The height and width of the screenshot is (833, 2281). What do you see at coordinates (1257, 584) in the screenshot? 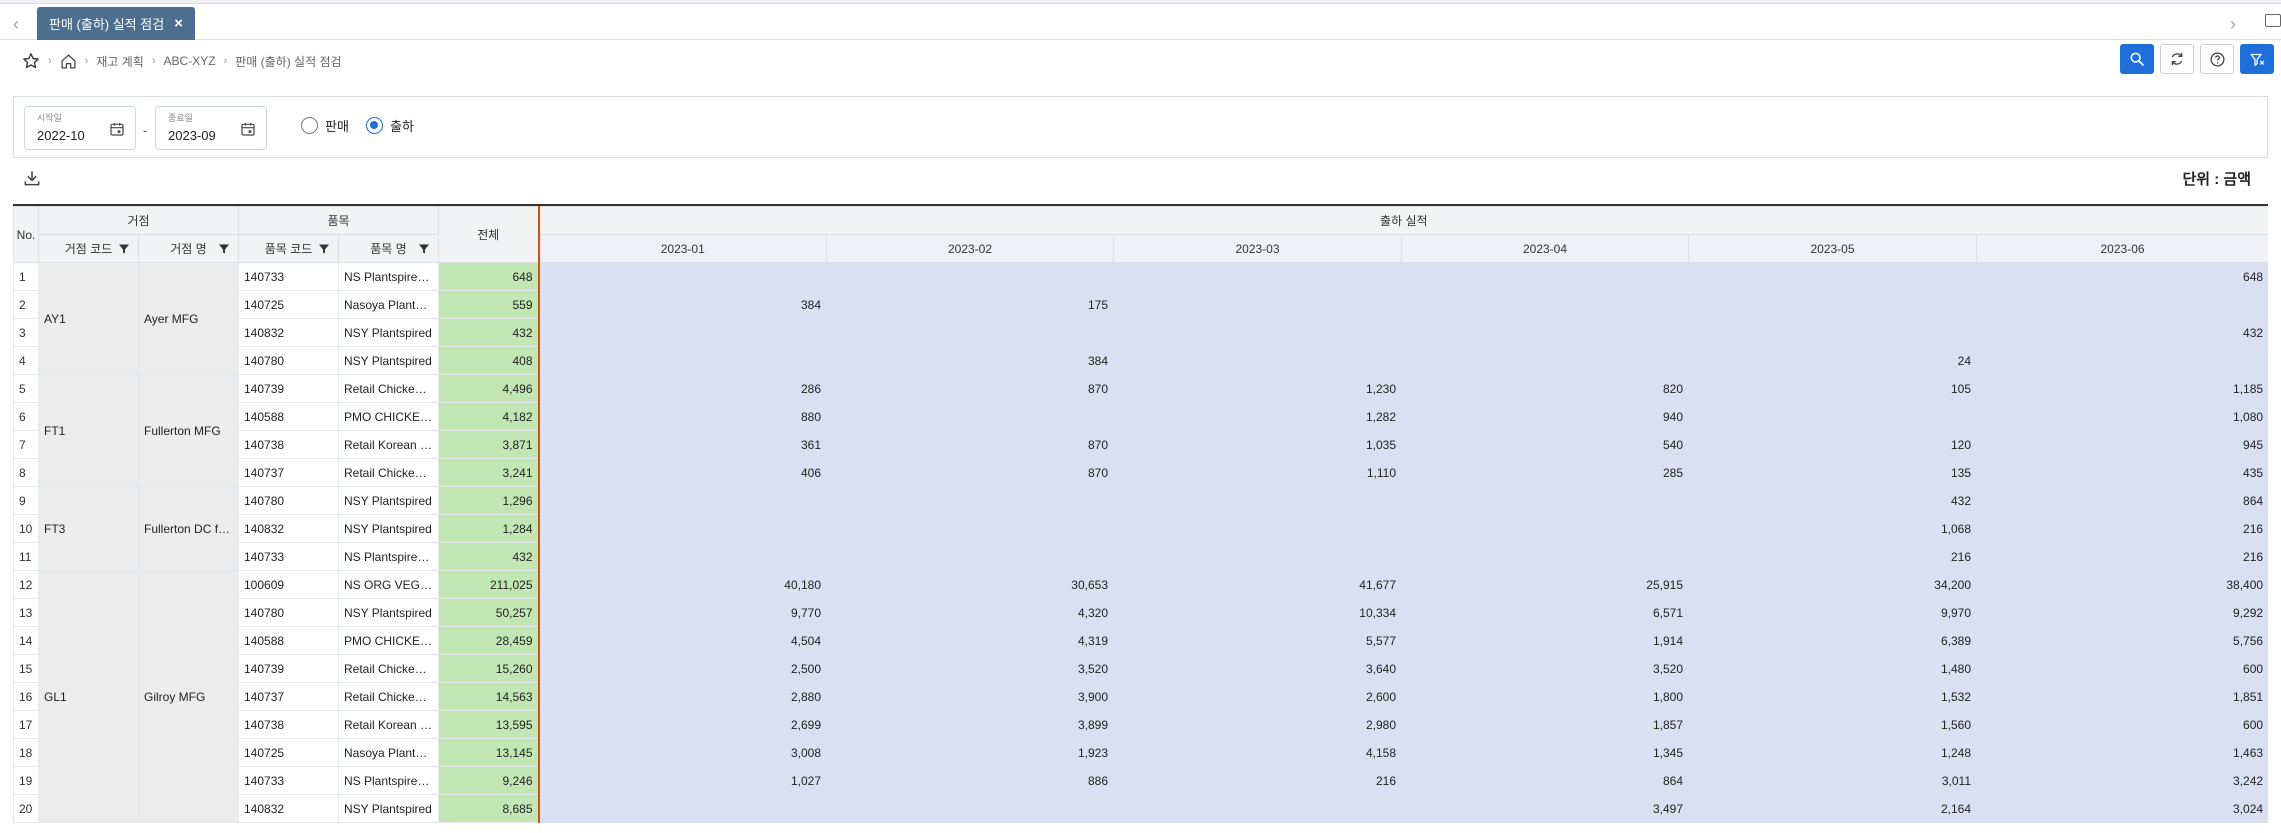
I see `month-value-cell: 41,677` at bounding box center [1257, 584].